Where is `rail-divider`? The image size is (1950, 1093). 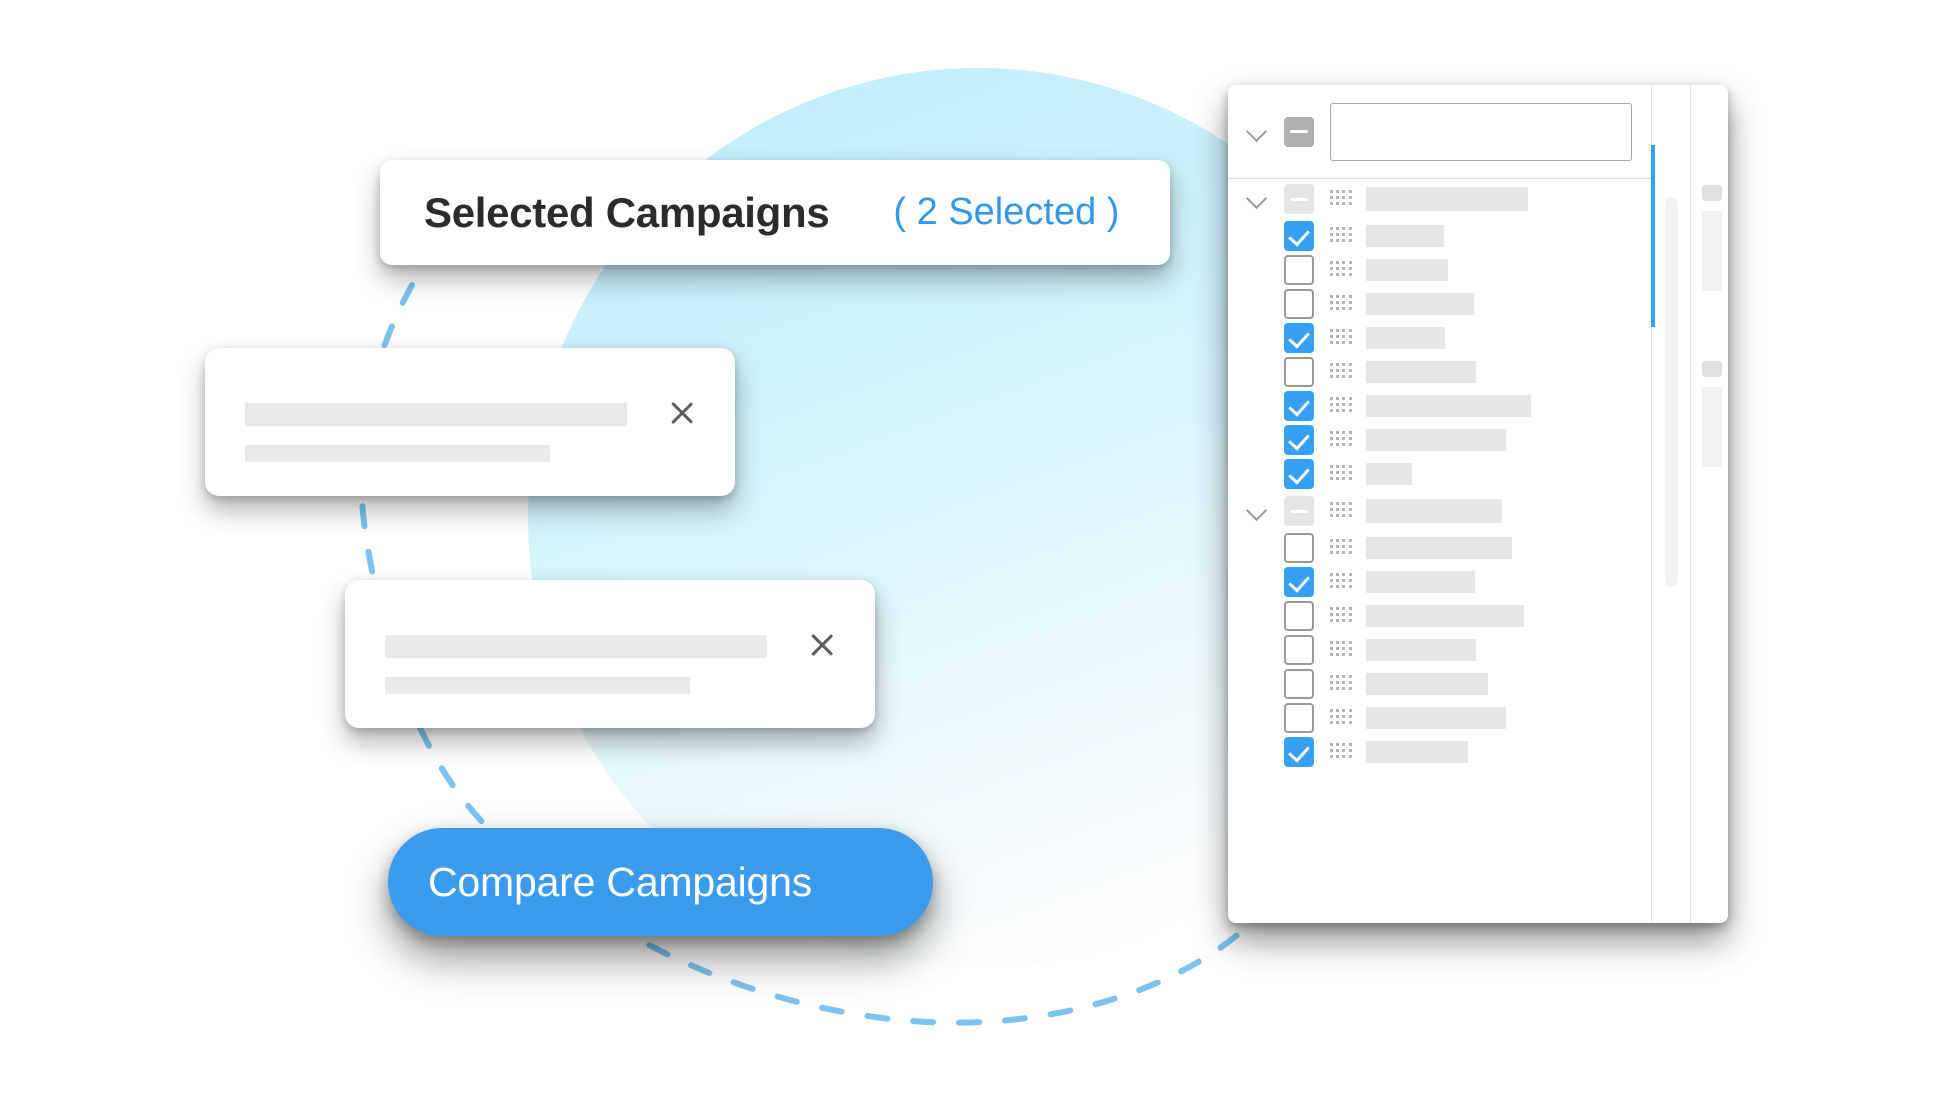 rail-divider is located at coordinates (1690, 504).